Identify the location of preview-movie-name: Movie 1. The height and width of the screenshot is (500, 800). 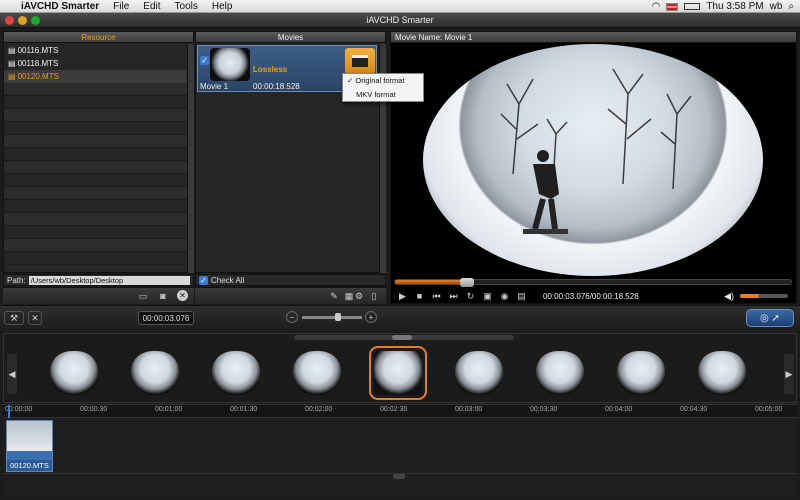
(458, 37).